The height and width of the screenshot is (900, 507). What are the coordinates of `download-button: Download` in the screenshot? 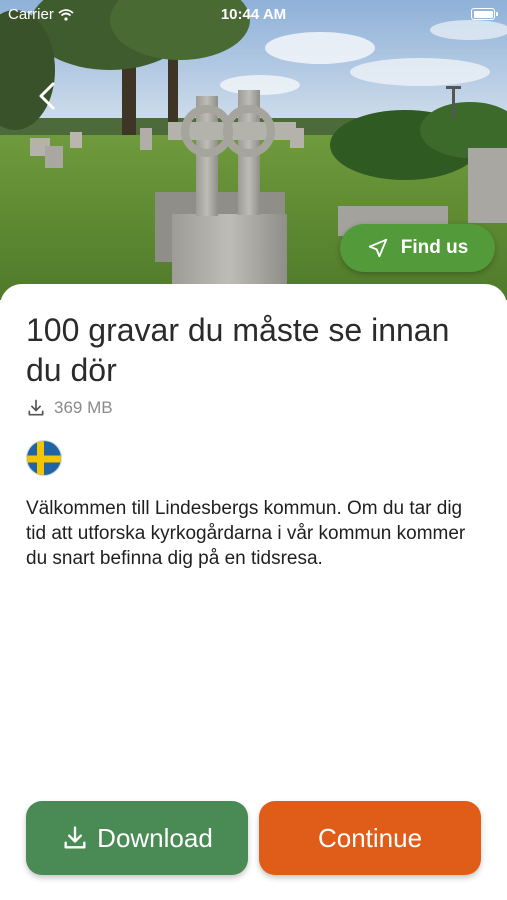 It's located at (137, 838).